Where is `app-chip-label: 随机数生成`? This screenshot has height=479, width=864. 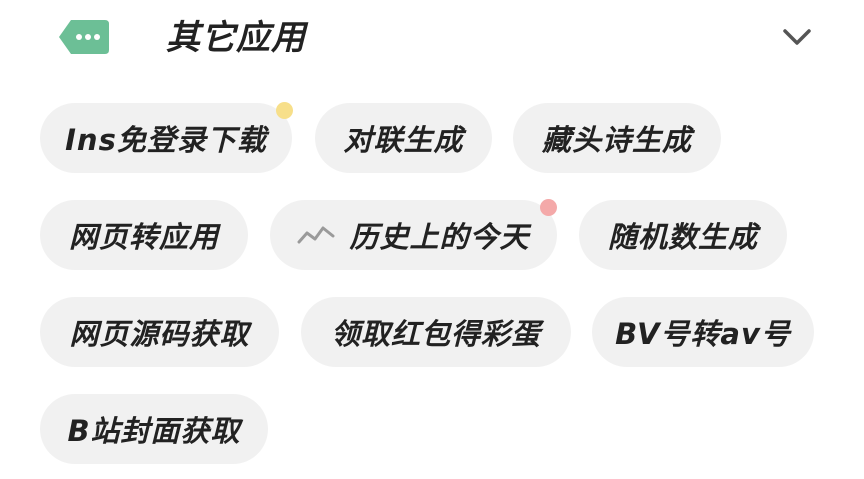
app-chip-label: 随机数生成 is located at coordinates (682, 237).